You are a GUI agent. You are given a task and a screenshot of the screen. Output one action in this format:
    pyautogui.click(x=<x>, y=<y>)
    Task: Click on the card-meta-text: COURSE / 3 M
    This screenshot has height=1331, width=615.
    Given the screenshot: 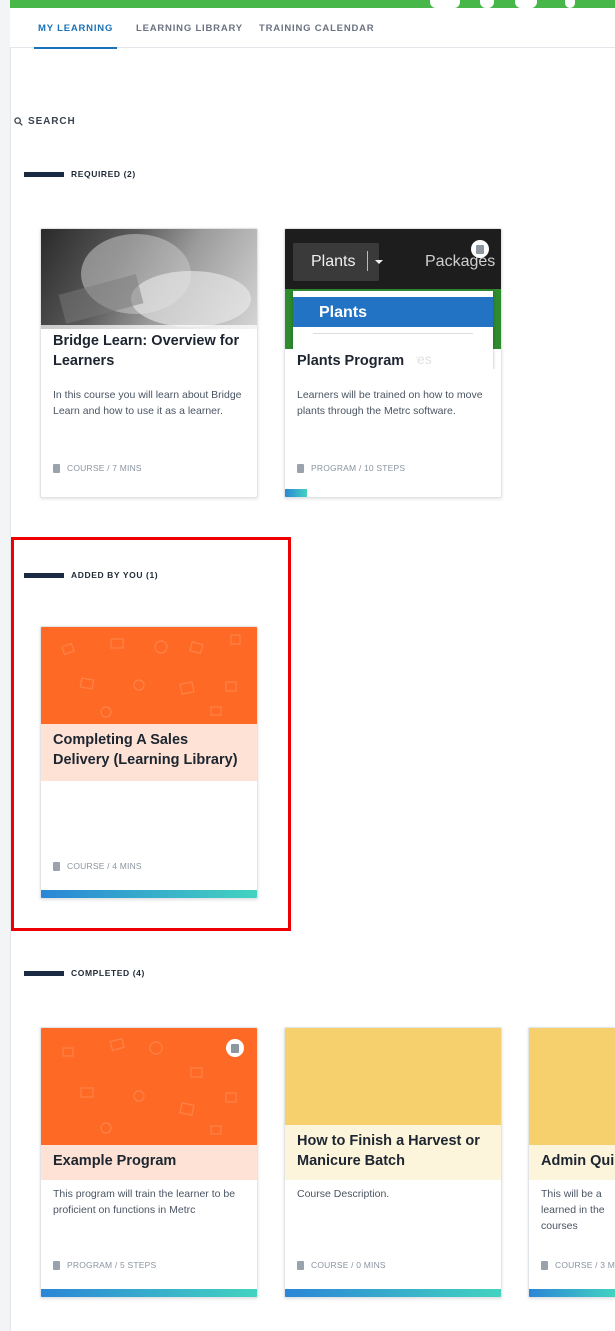 What is the action you would take?
    pyautogui.click(x=585, y=1265)
    